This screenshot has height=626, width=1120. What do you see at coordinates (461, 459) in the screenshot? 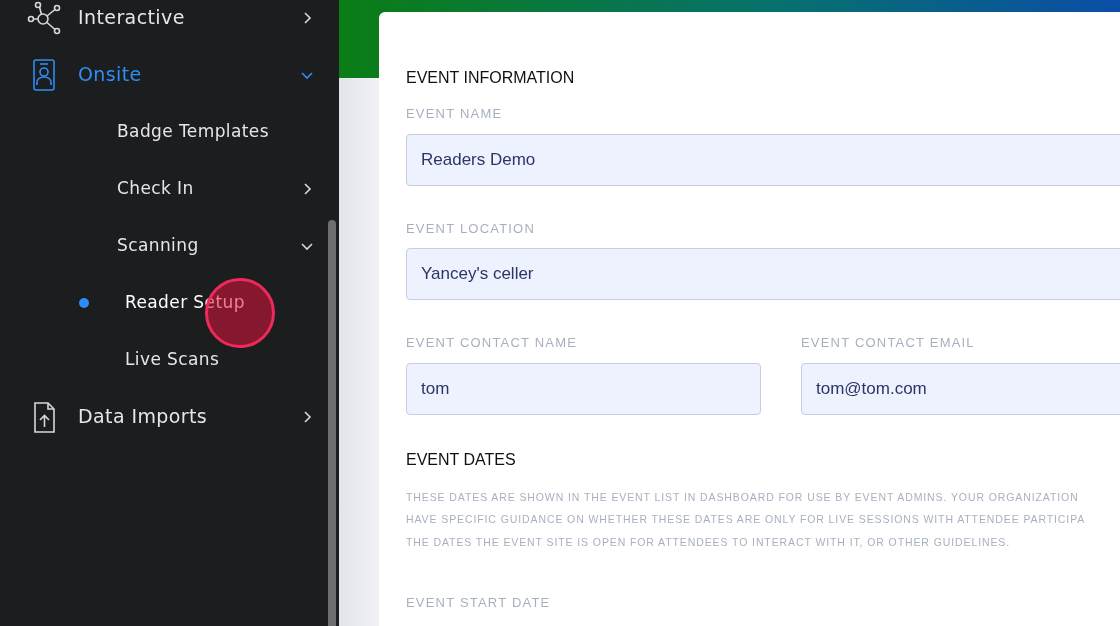
I see `section-title: EVENT DATES` at bounding box center [461, 459].